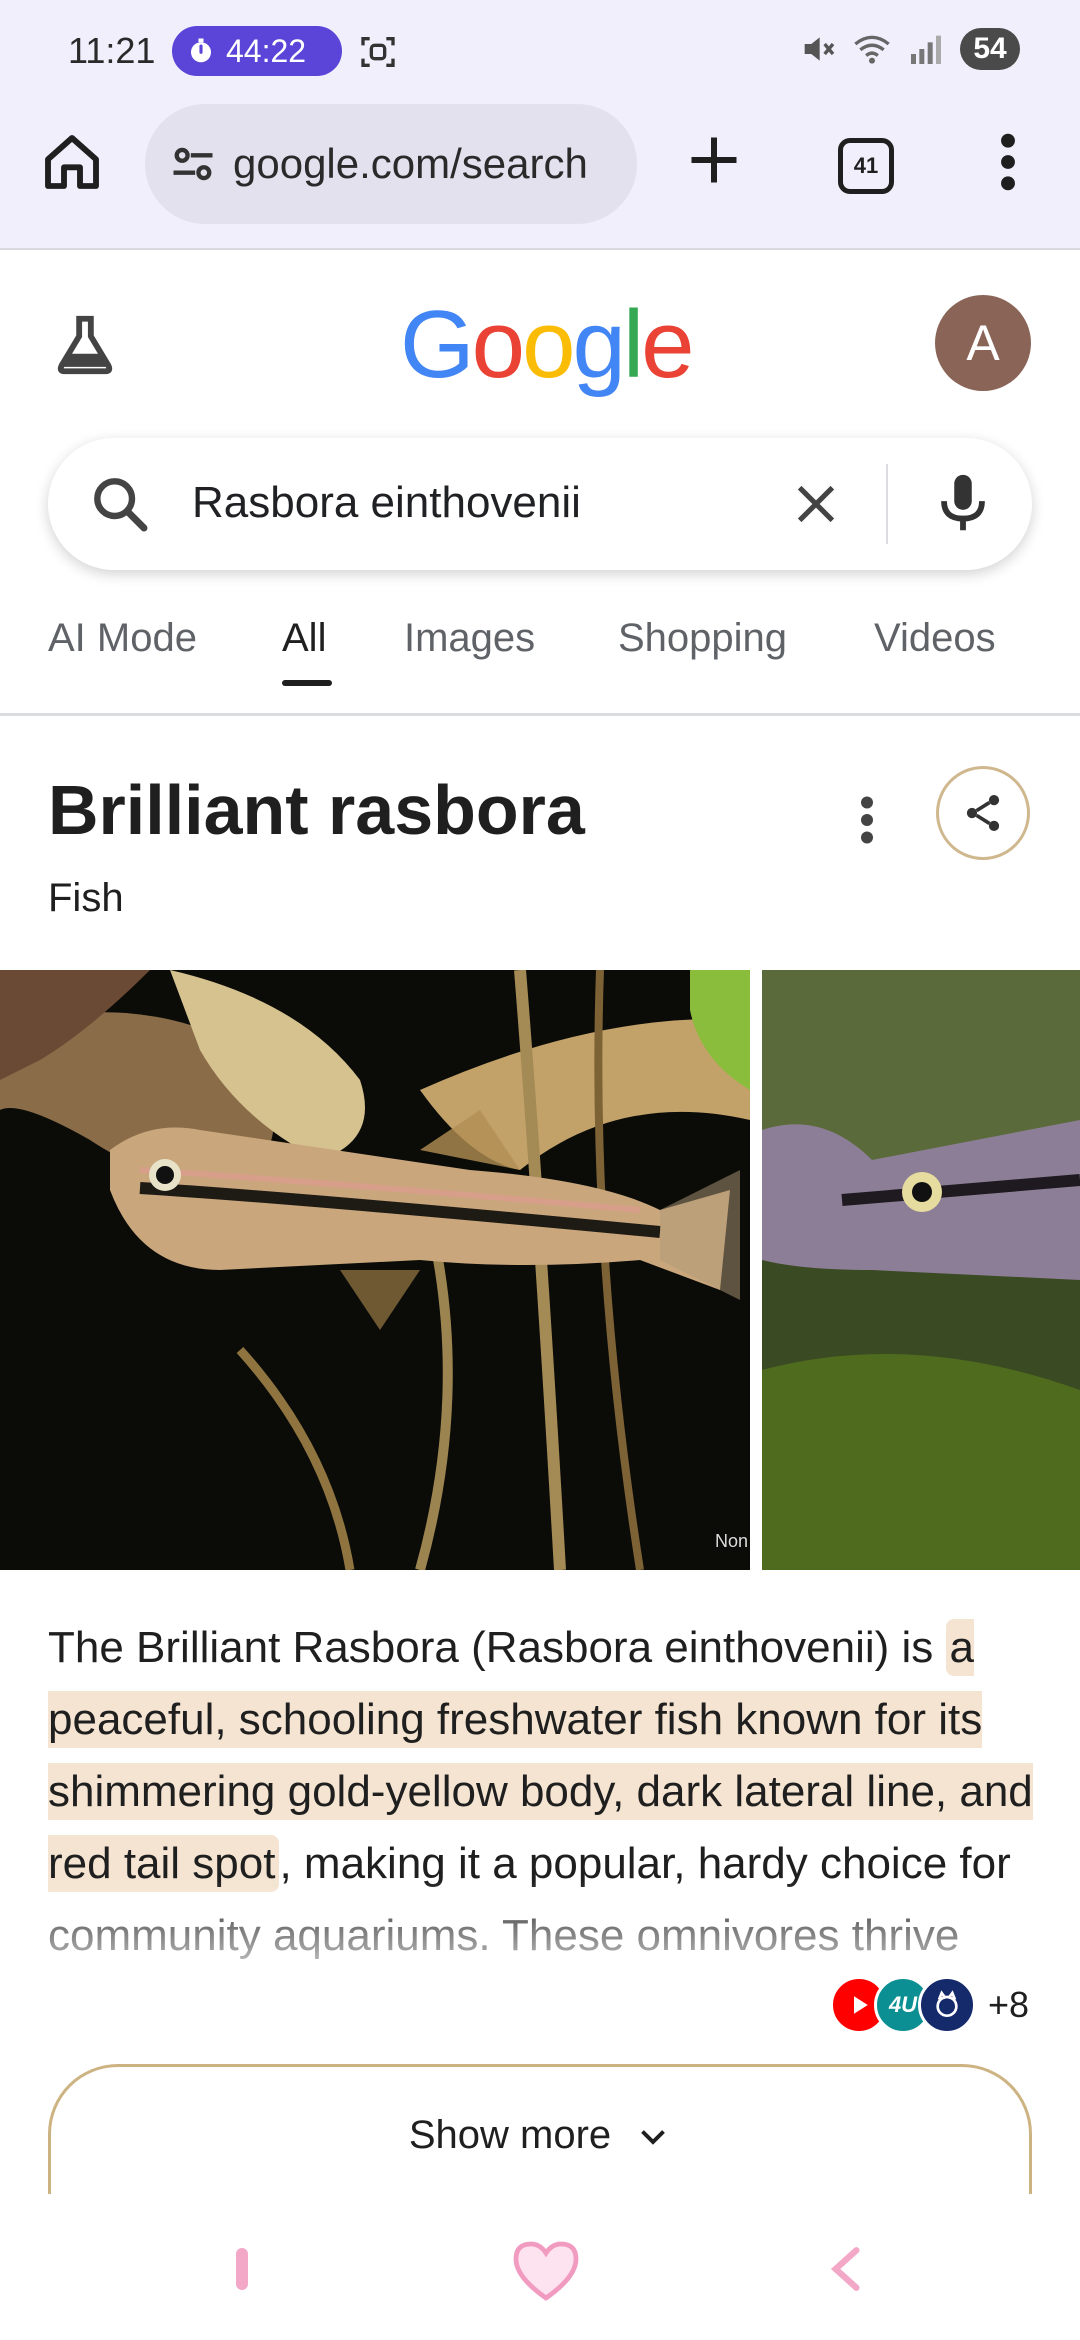 This screenshot has height=2340, width=1080. Describe the element at coordinates (926, 49) in the screenshot. I see `signal-icon` at that location.